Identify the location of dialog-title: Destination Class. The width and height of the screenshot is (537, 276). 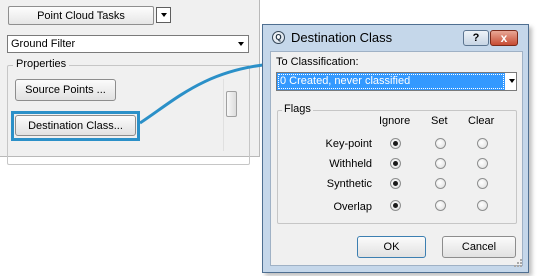
(342, 37).